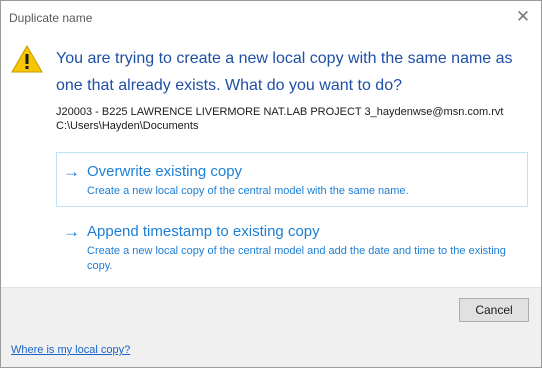 This screenshot has height=368, width=542. Describe the element at coordinates (51, 18) in the screenshot. I see `dialog-title: Duplicate name` at that location.